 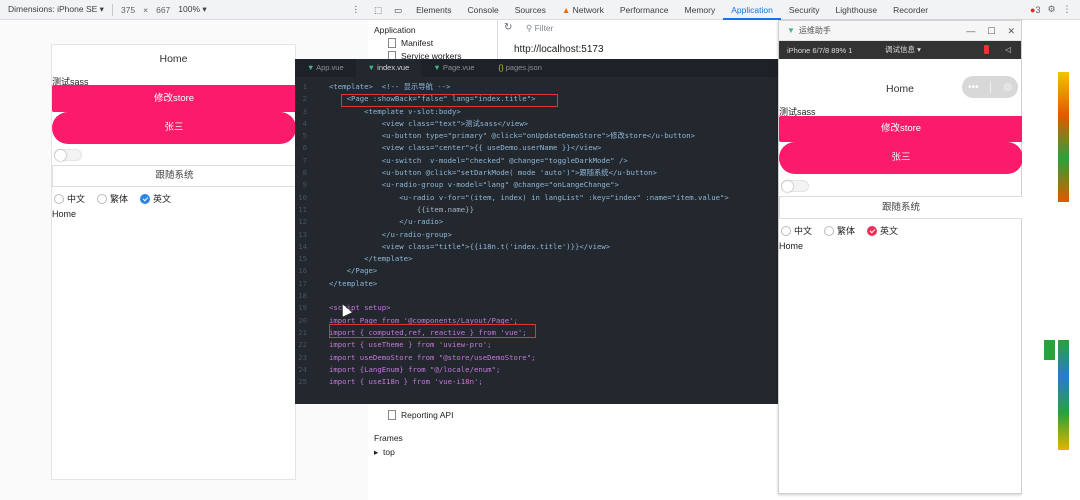 What do you see at coordinates (910, 10) in the screenshot?
I see `tab-recorder: Recorder` at bounding box center [910, 10].